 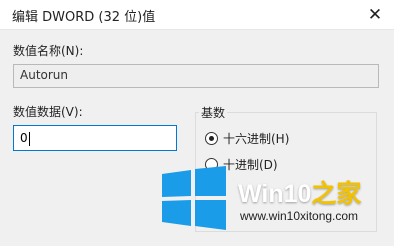 I want to click on watermark-url: www.win10xitong.com, so click(x=299, y=216).